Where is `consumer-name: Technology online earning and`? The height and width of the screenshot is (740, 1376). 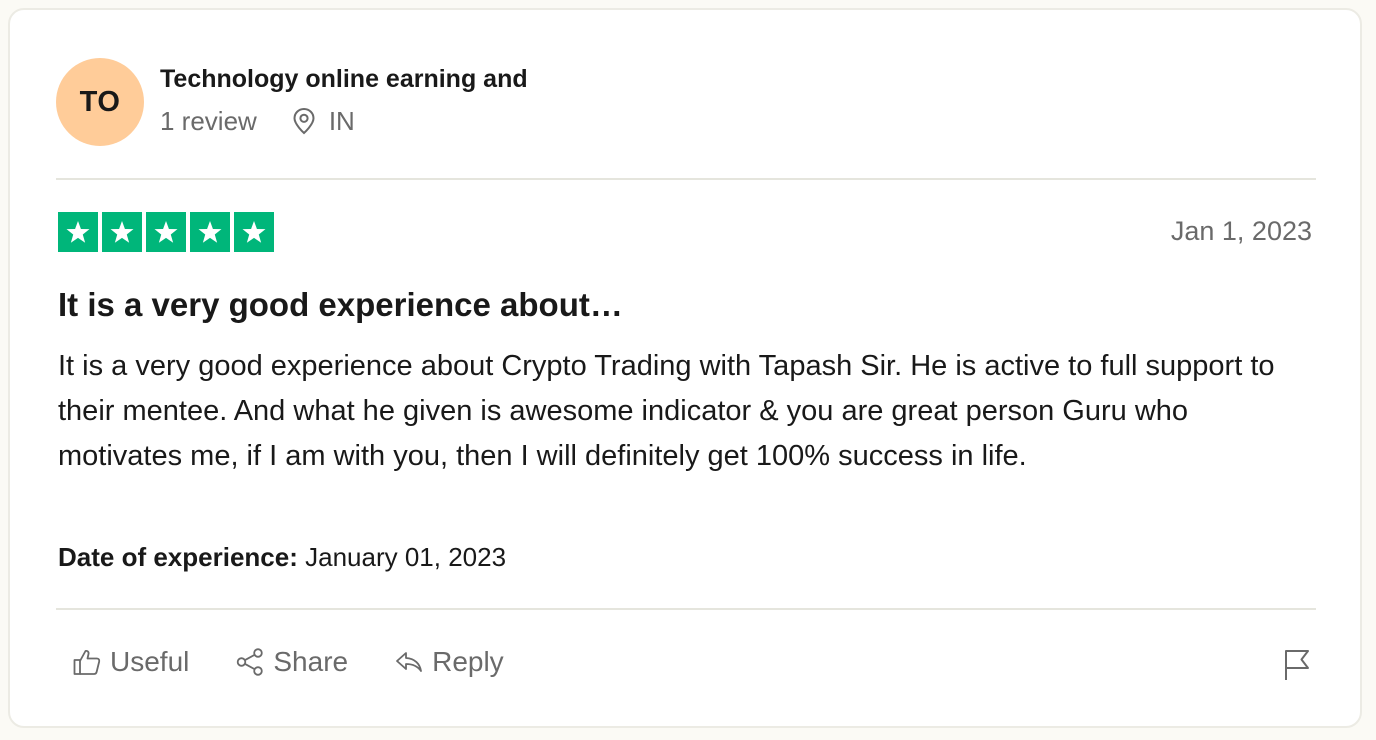 consumer-name: Technology online earning and is located at coordinates (344, 79).